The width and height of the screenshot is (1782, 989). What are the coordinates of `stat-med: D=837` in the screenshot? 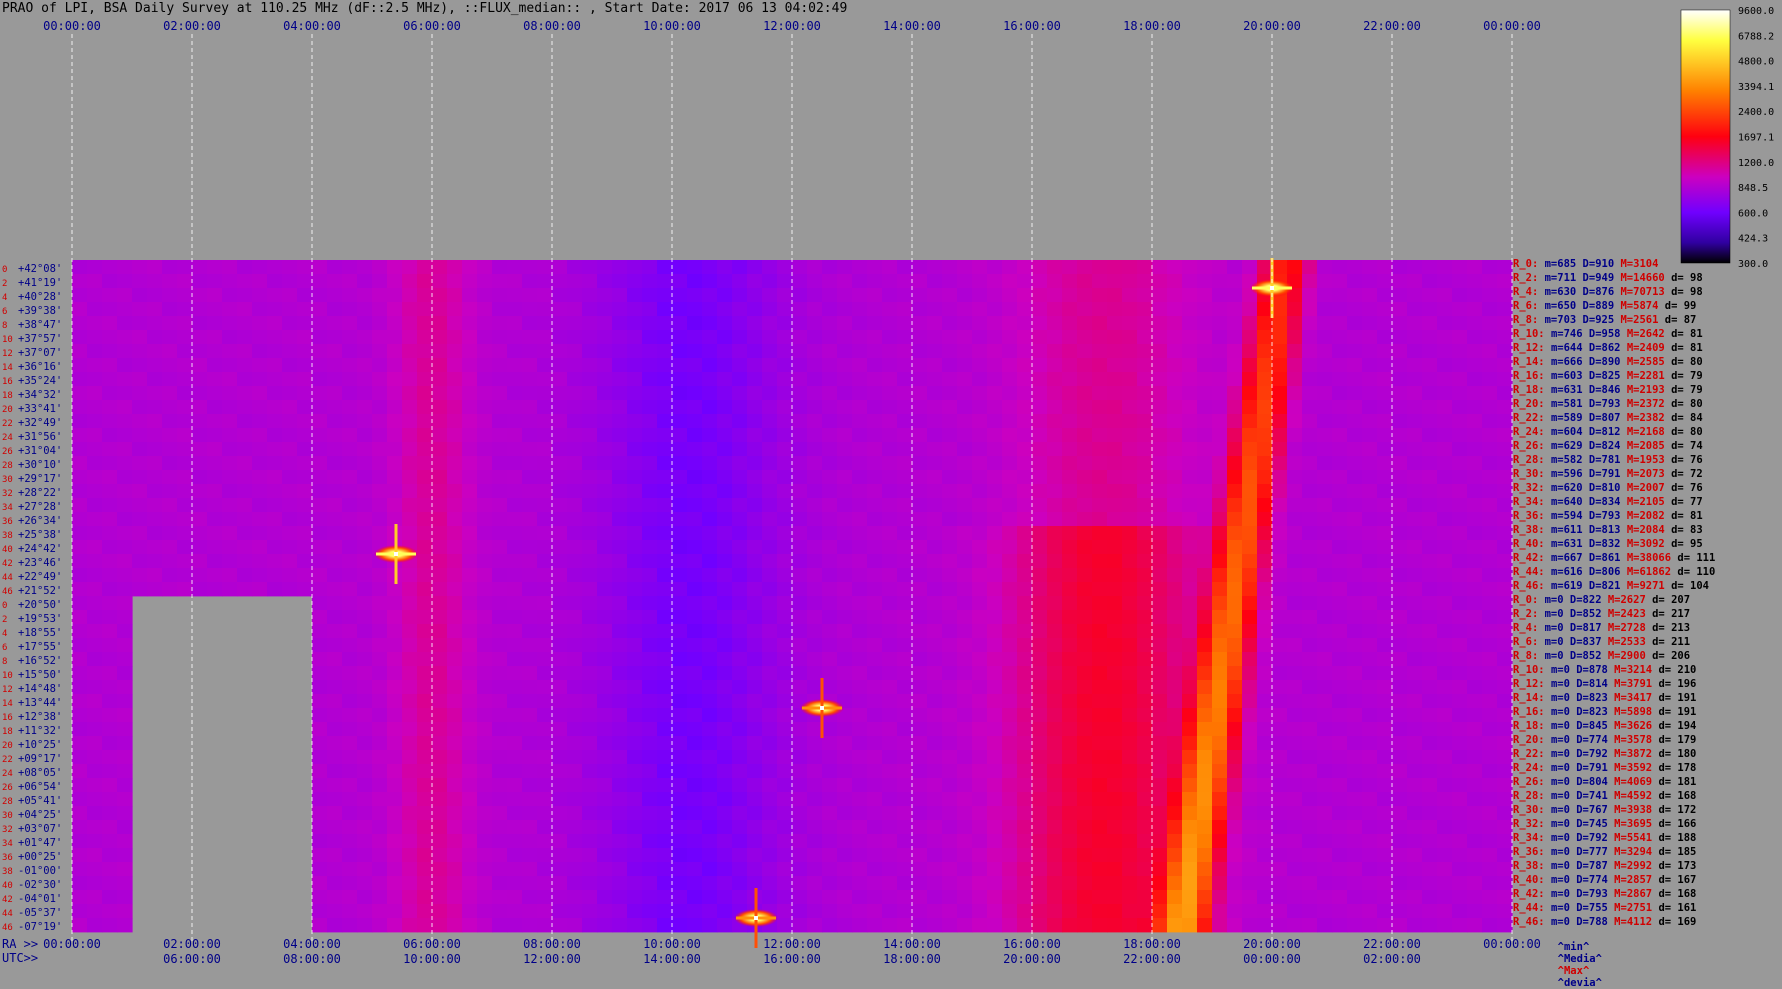 It's located at (1588, 642).